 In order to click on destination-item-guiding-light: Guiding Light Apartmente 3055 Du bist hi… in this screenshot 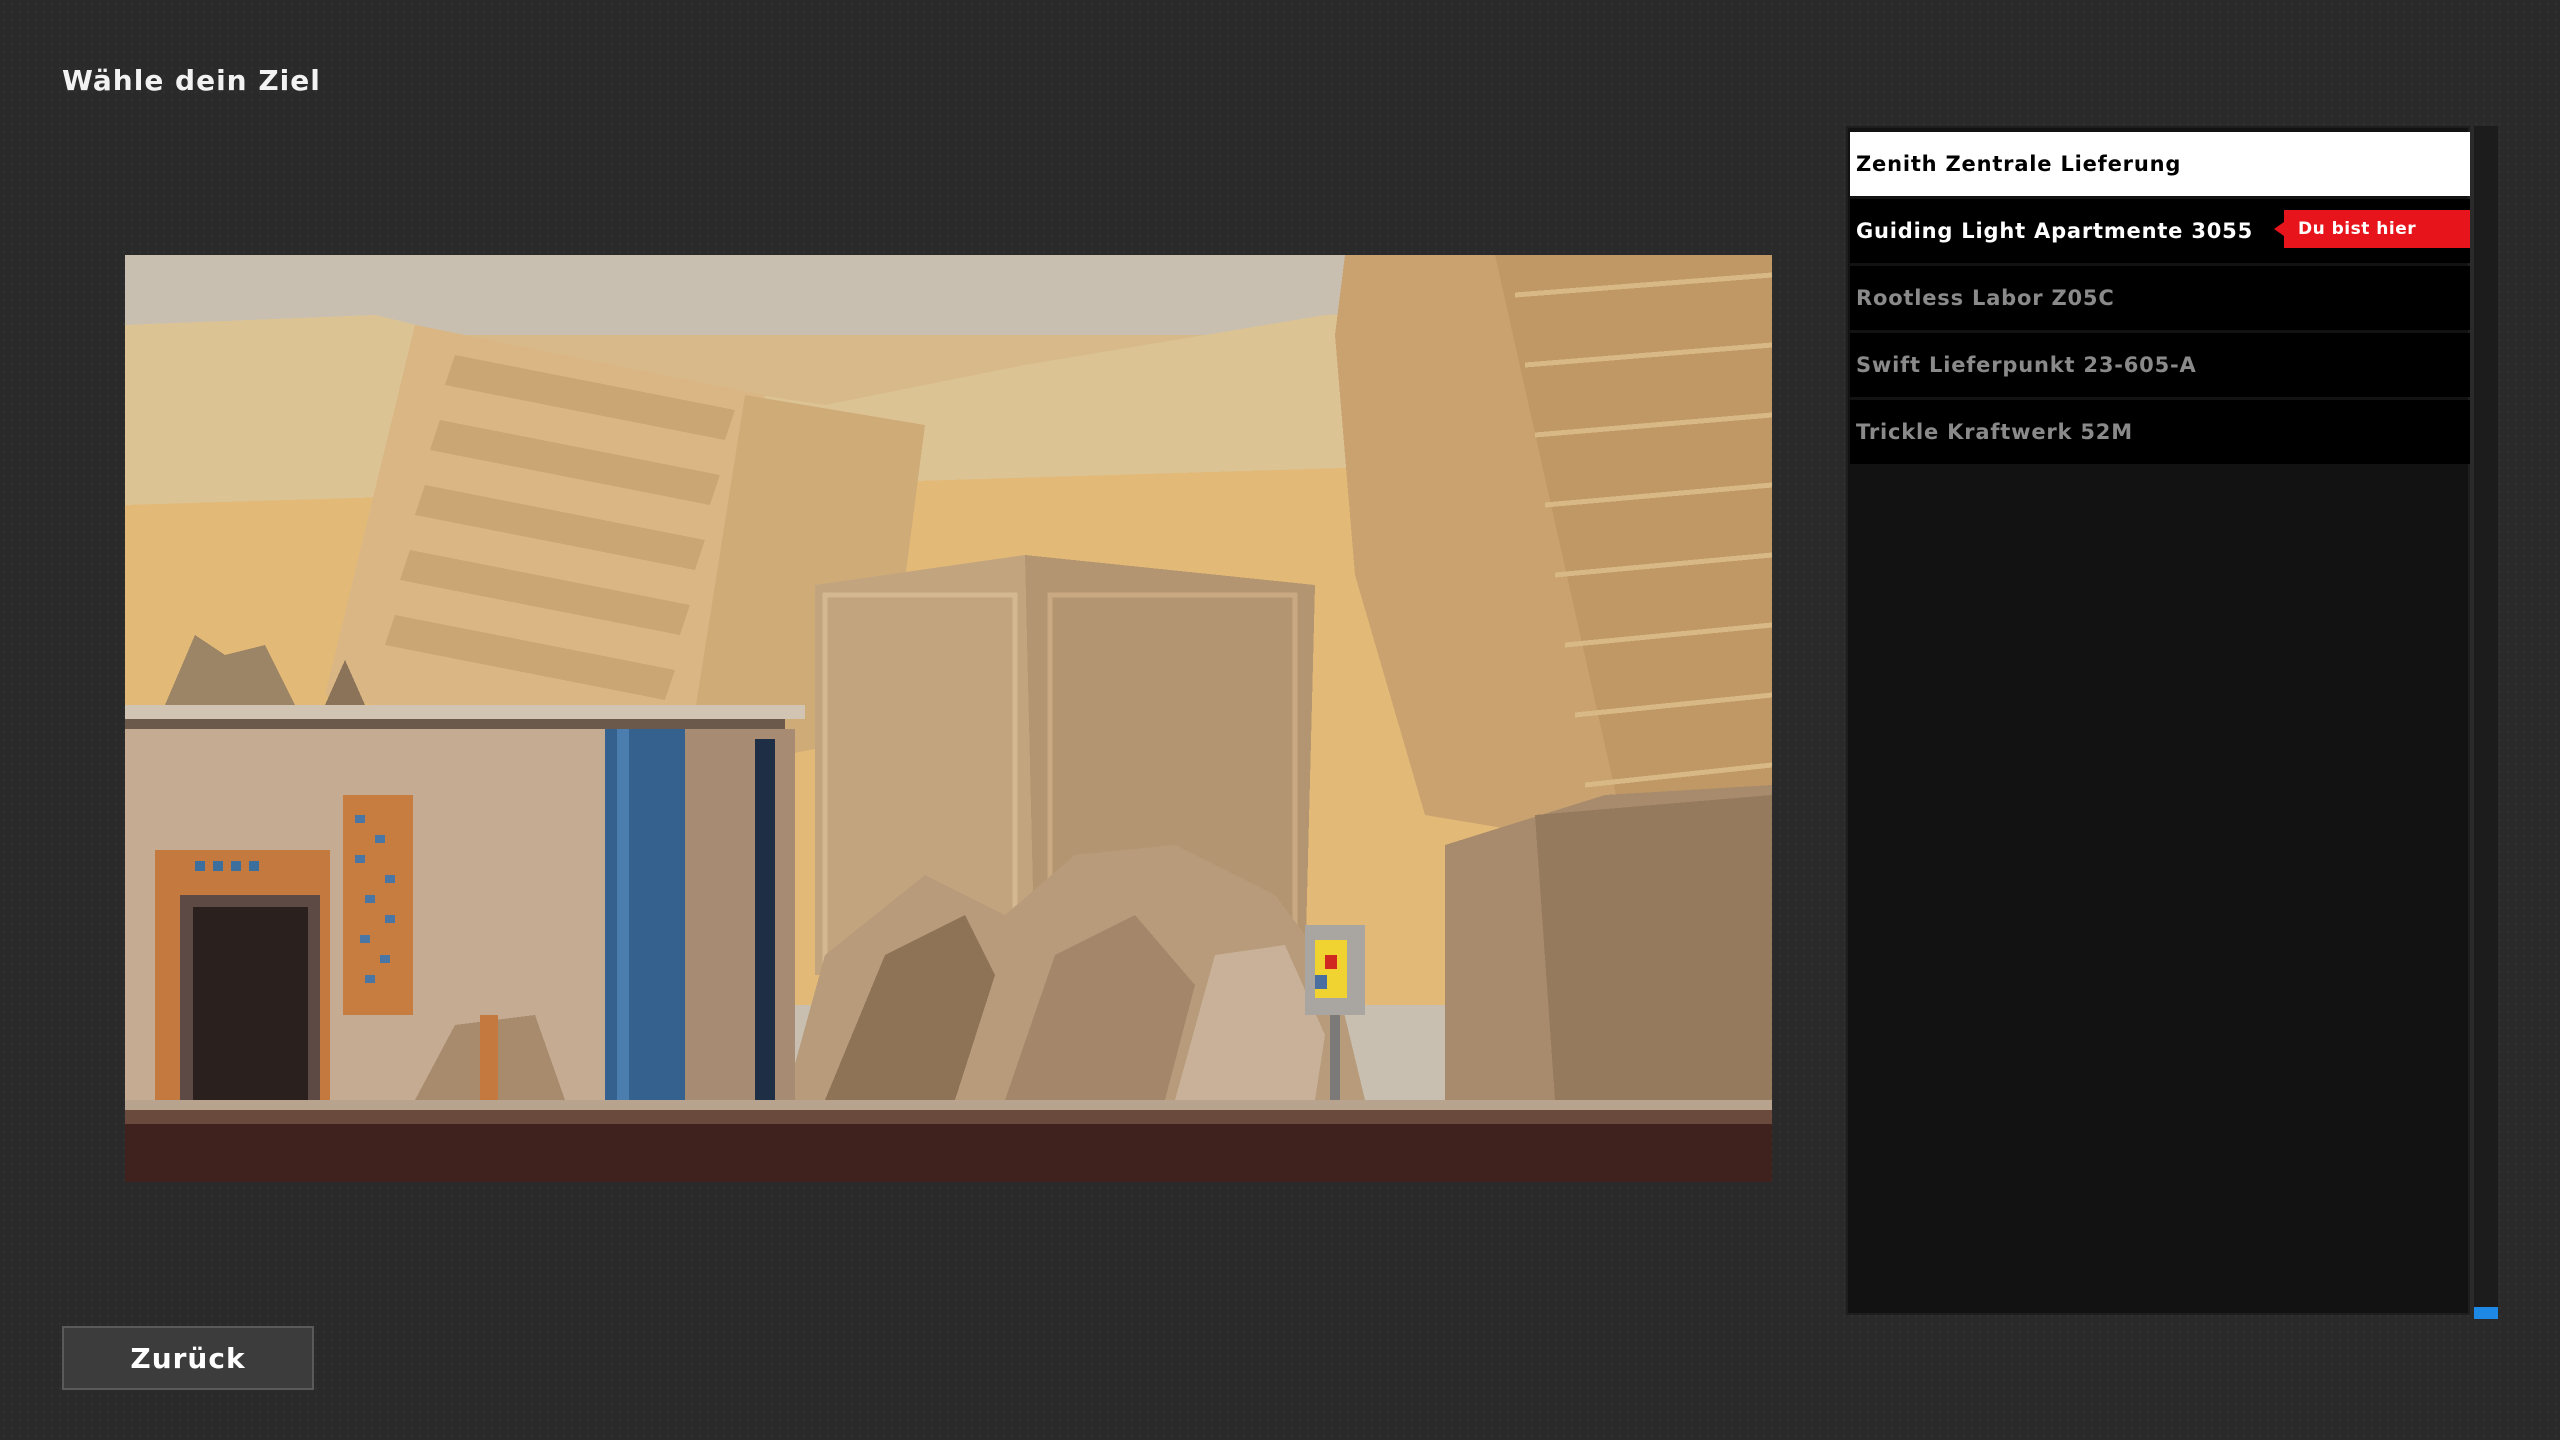, I will do `click(2160, 231)`.